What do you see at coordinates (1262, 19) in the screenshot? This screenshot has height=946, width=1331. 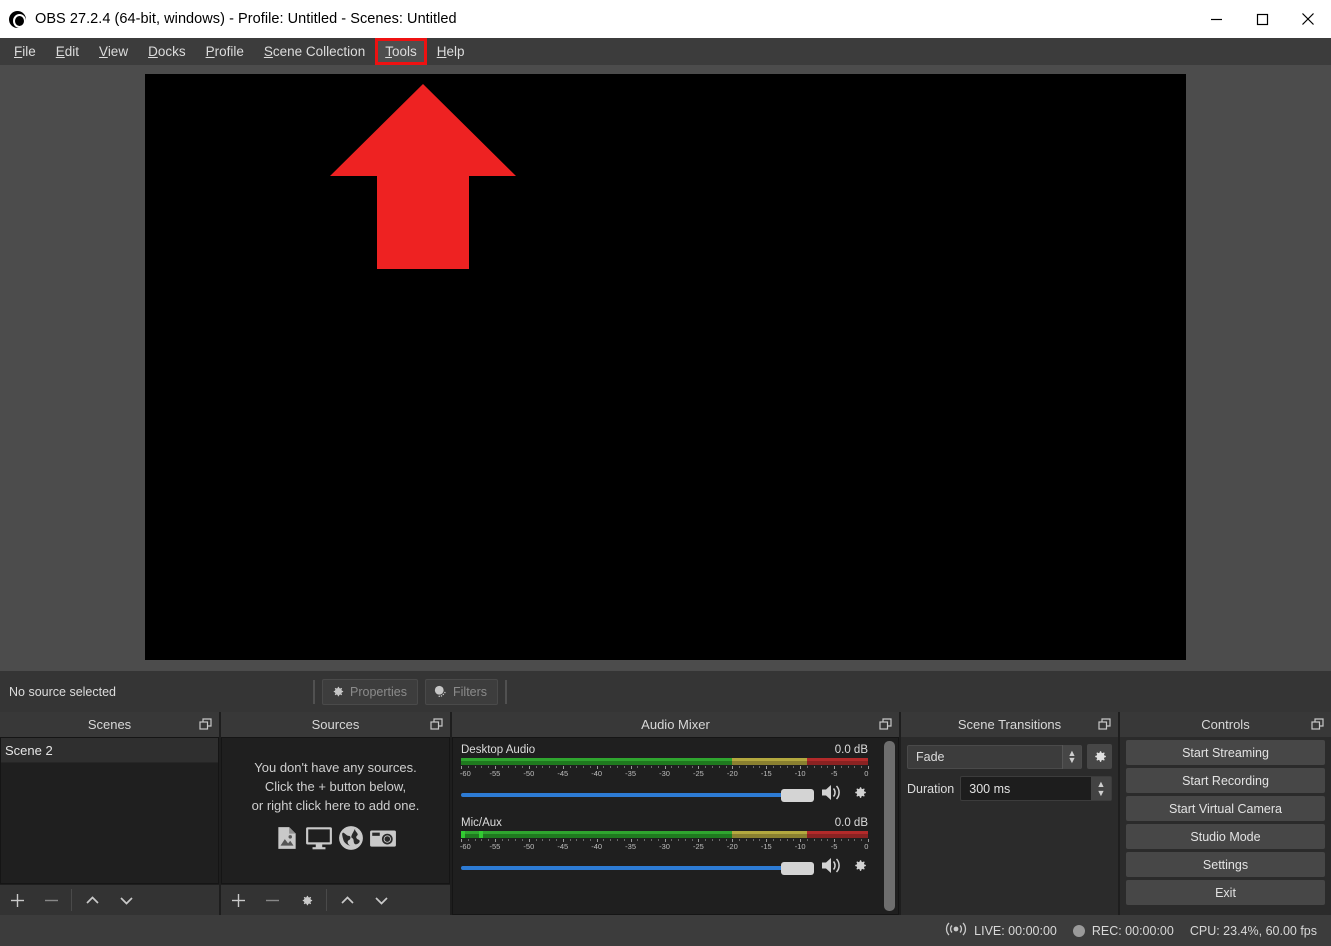 I see `maximize-icon` at bounding box center [1262, 19].